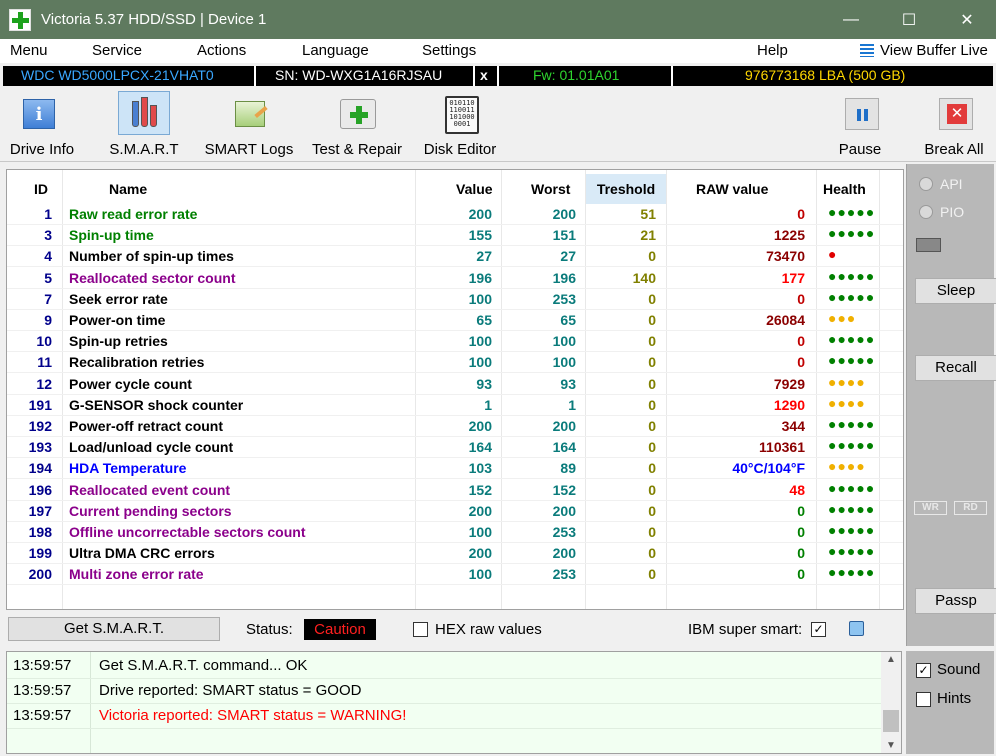  I want to click on table-row: 200 Multi zone error rate 100 253 0 0 ●●●●●, so click(455, 575).